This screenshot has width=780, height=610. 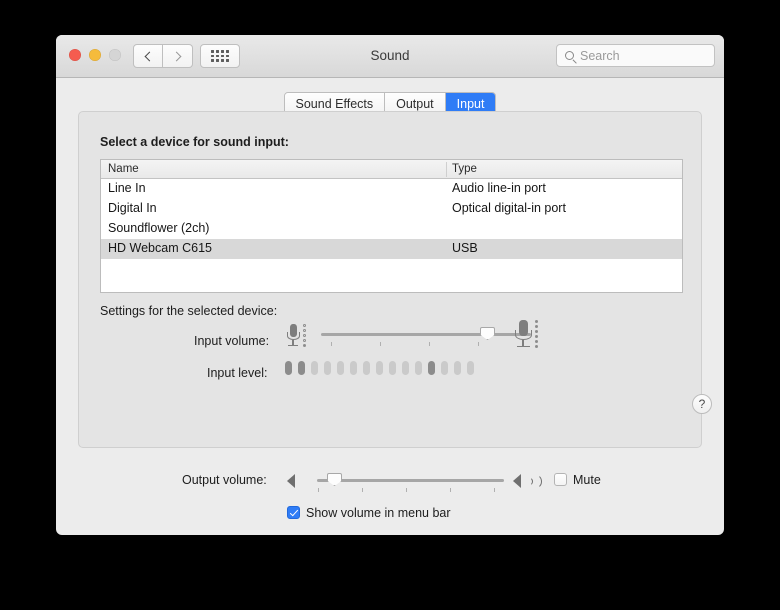 What do you see at coordinates (378, 513) in the screenshot?
I see `show-volume-label: Show volume in menu bar` at bounding box center [378, 513].